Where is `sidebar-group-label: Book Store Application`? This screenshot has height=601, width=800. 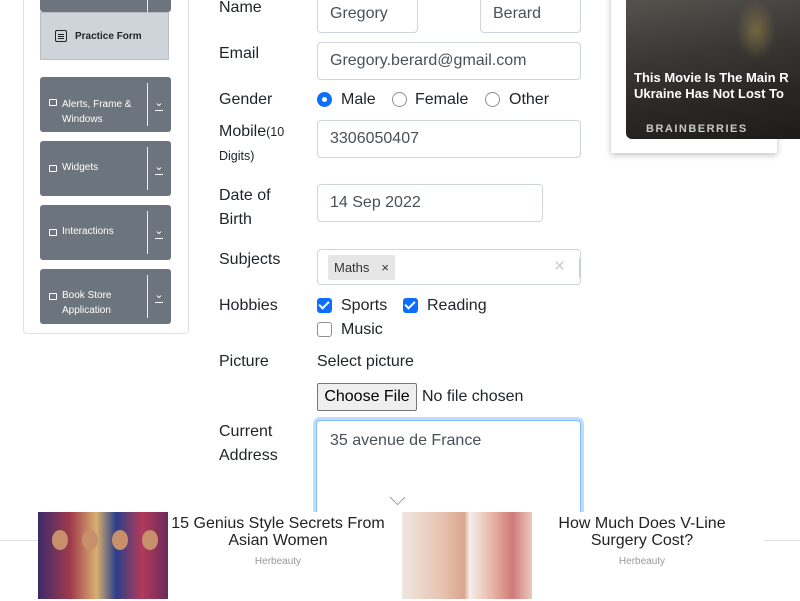 sidebar-group-label: Book Store Application is located at coordinates (87, 303).